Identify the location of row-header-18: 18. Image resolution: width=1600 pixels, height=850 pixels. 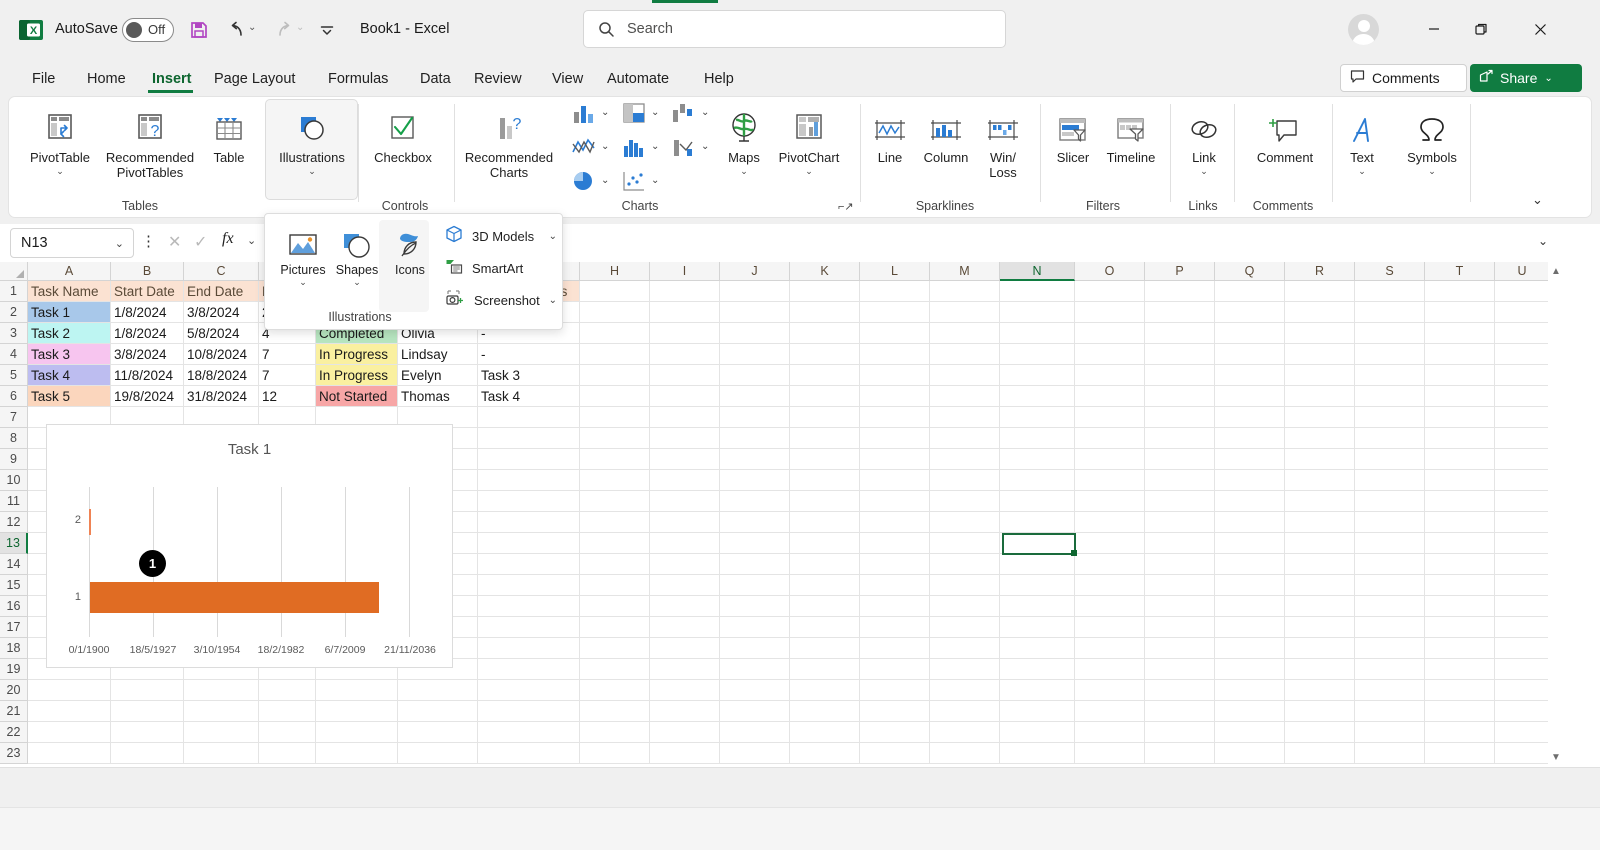
(14, 648).